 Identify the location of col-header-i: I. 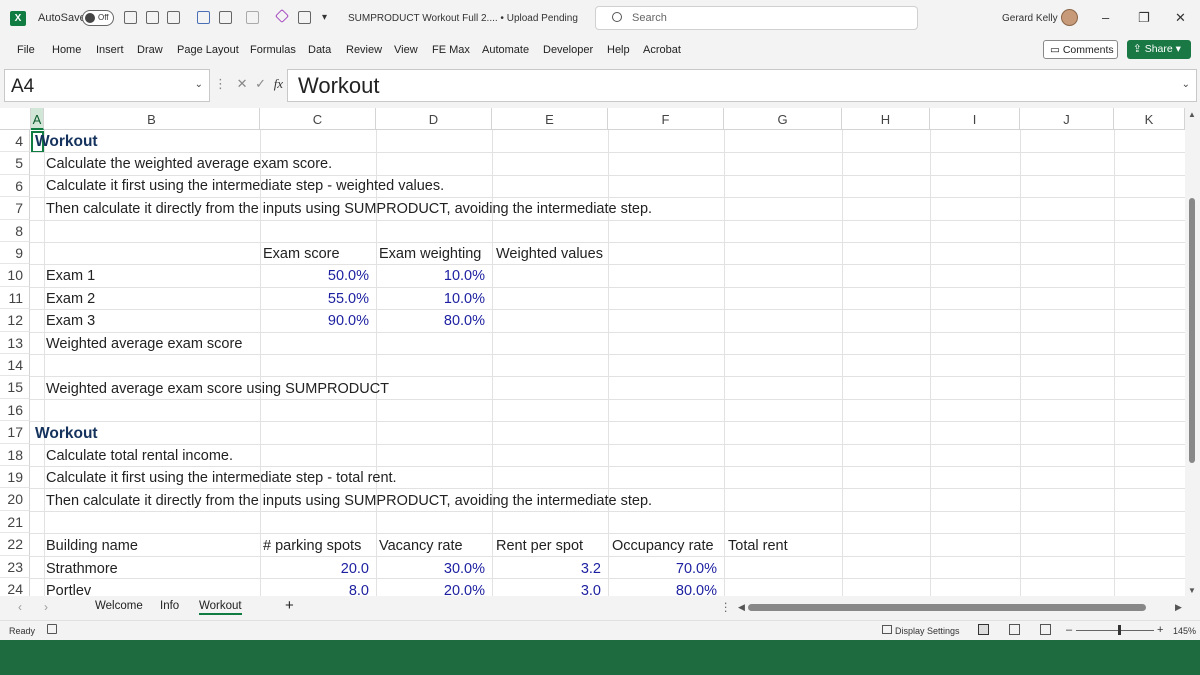
(975, 119).